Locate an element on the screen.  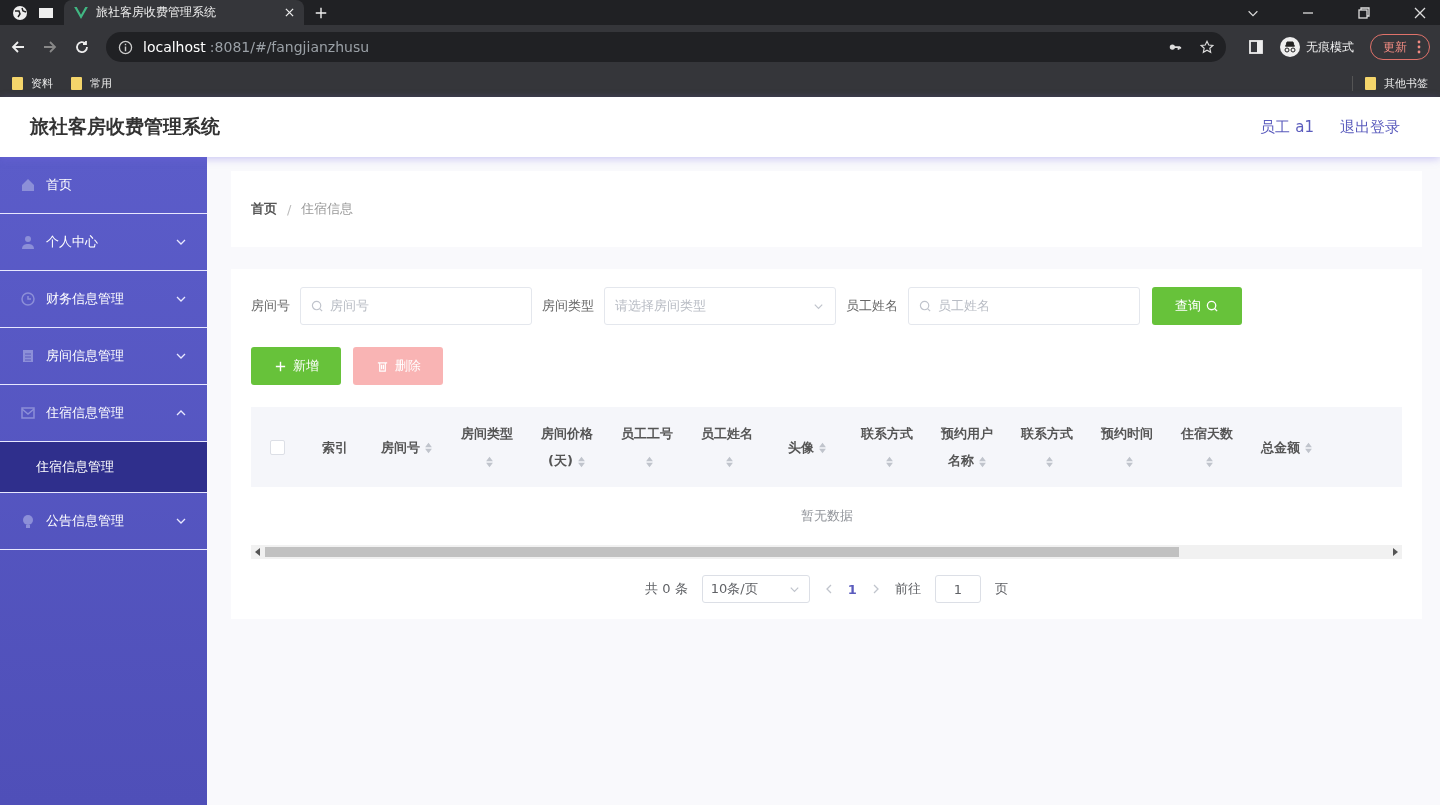
trash-icon is located at coordinates (382, 366).